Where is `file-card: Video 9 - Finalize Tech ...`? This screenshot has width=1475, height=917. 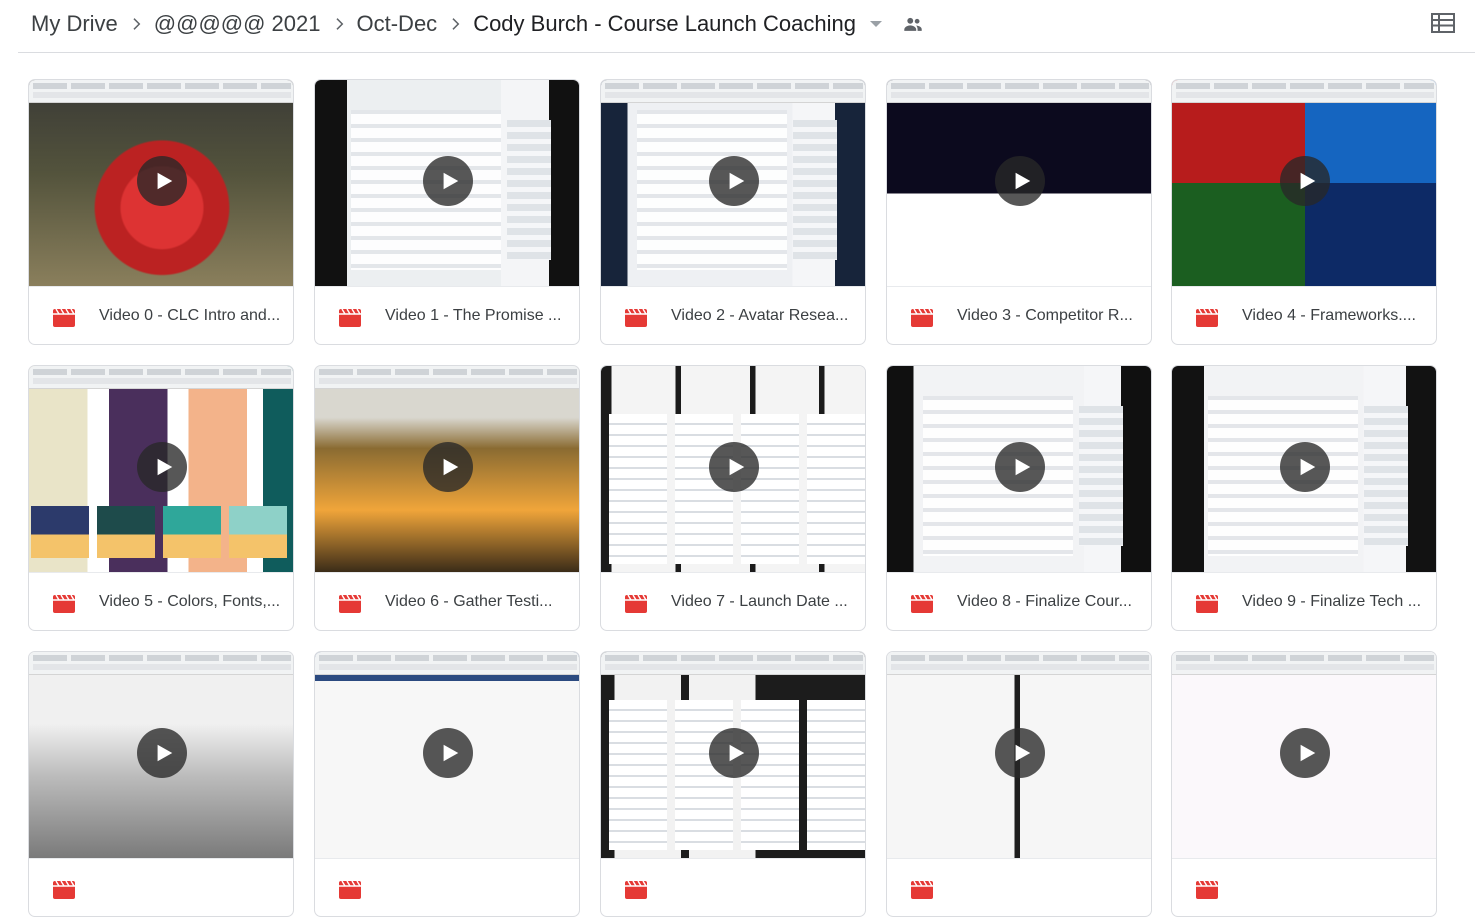
file-card: Video 9 - Finalize Tech ... is located at coordinates (1304, 498).